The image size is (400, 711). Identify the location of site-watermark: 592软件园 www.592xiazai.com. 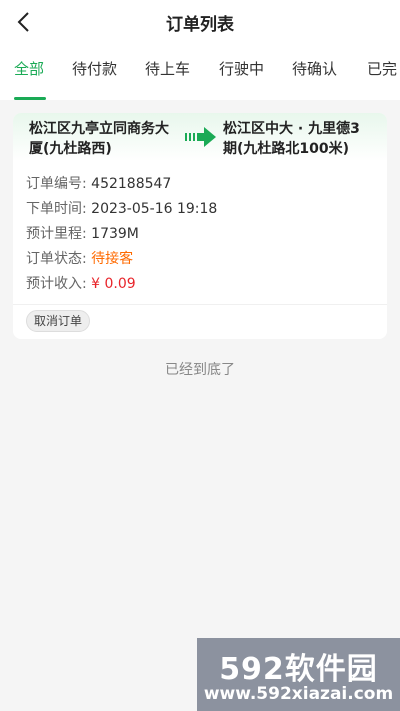
(298, 674).